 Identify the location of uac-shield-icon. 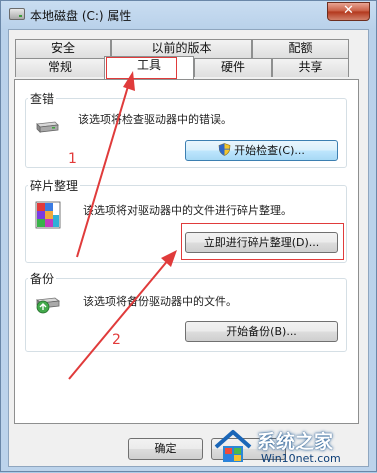
(224, 149).